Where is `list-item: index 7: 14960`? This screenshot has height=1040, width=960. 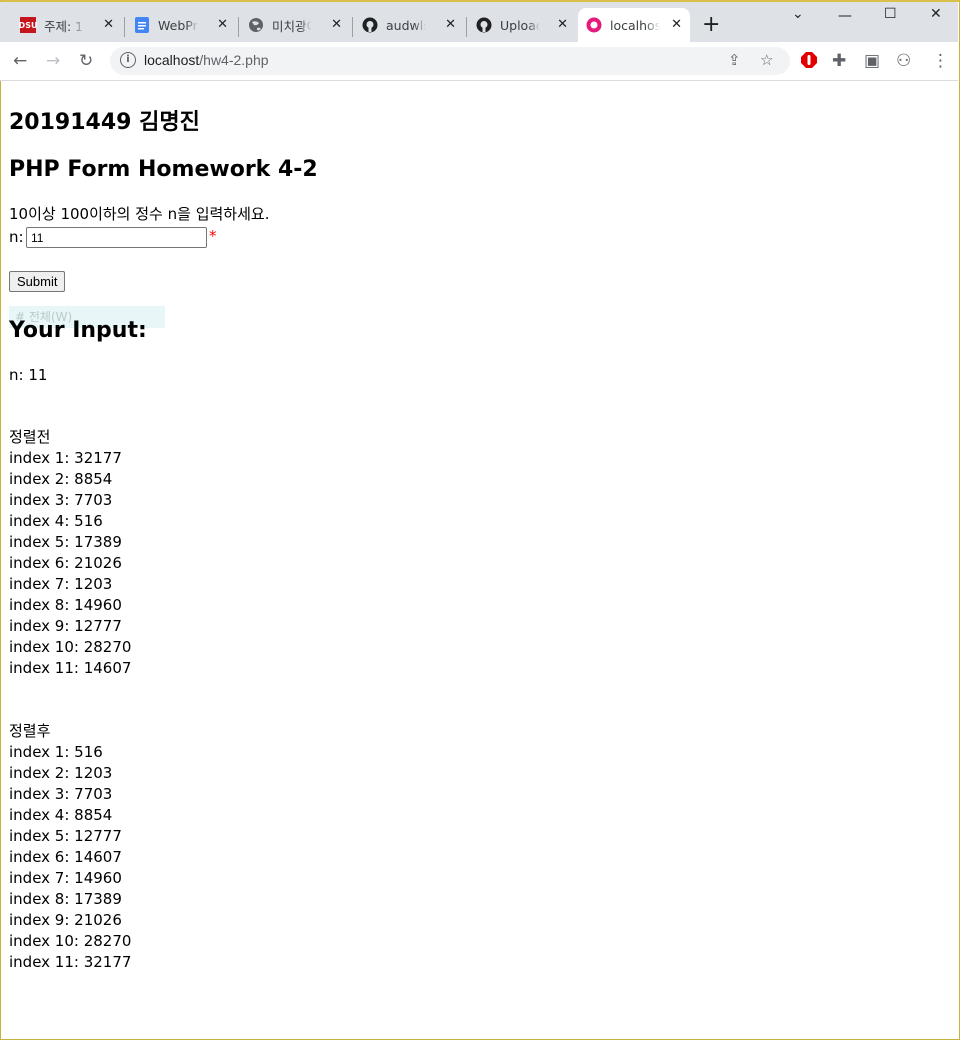 list-item: index 7: 14960 is located at coordinates (65, 878).